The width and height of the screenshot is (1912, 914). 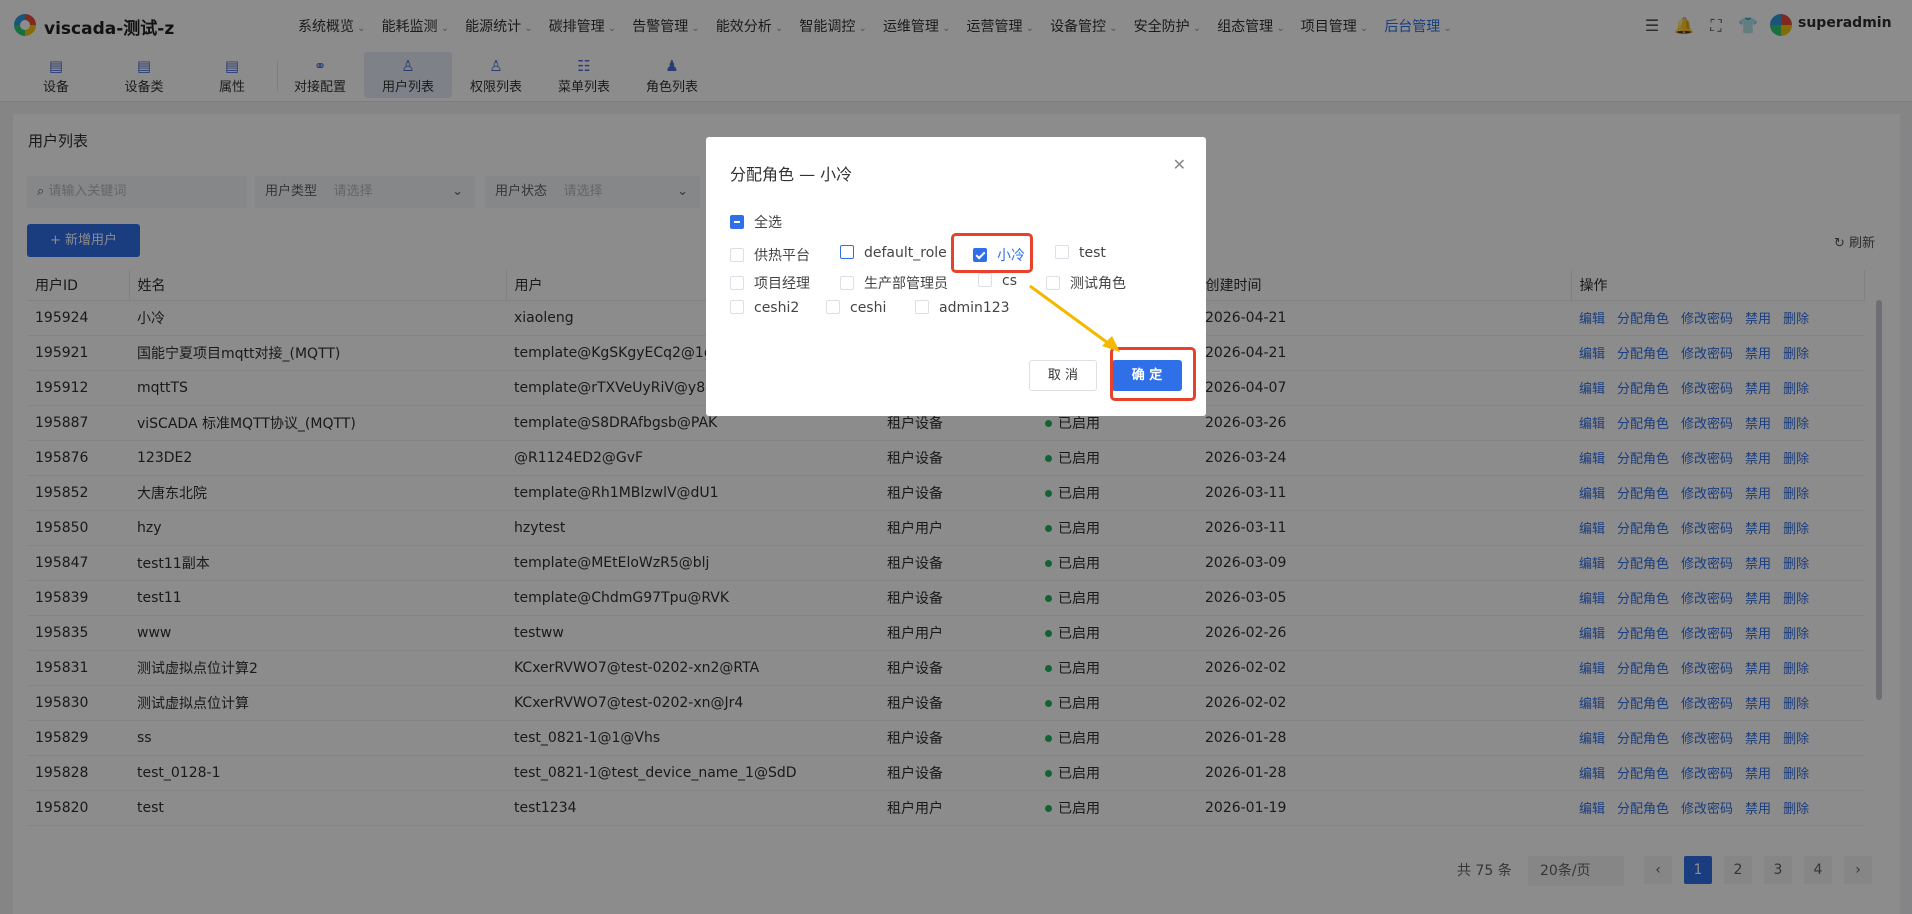 What do you see at coordinates (770, 283) in the screenshot?
I see `role-checkbox: 项目经理` at bounding box center [770, 283].